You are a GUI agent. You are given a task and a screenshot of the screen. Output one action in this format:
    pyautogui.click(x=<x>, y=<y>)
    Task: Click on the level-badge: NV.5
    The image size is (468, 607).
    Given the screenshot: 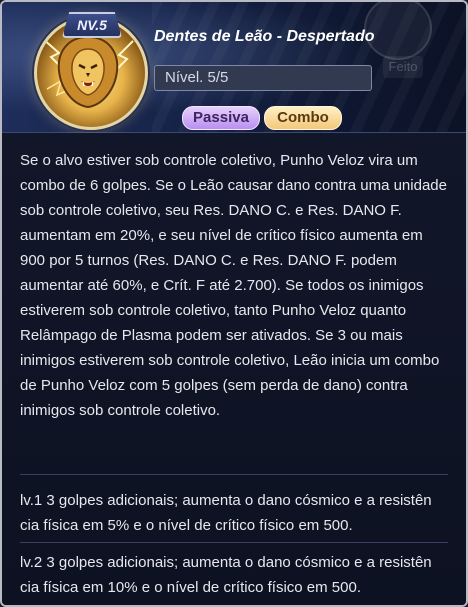 What is the action you would take?
    pyautogui.click(x=92, y=25)
    